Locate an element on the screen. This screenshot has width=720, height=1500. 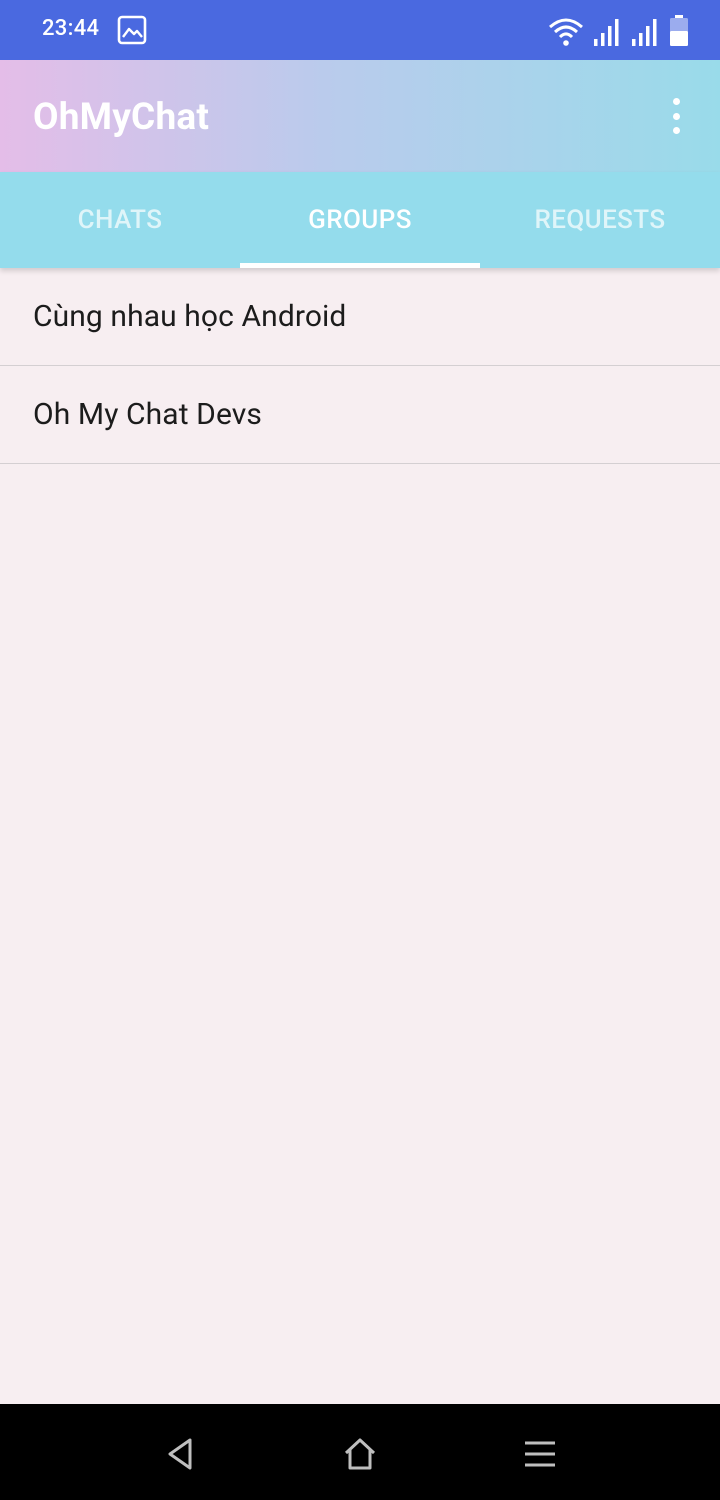
status-icons is located at coordinates (619, 30).